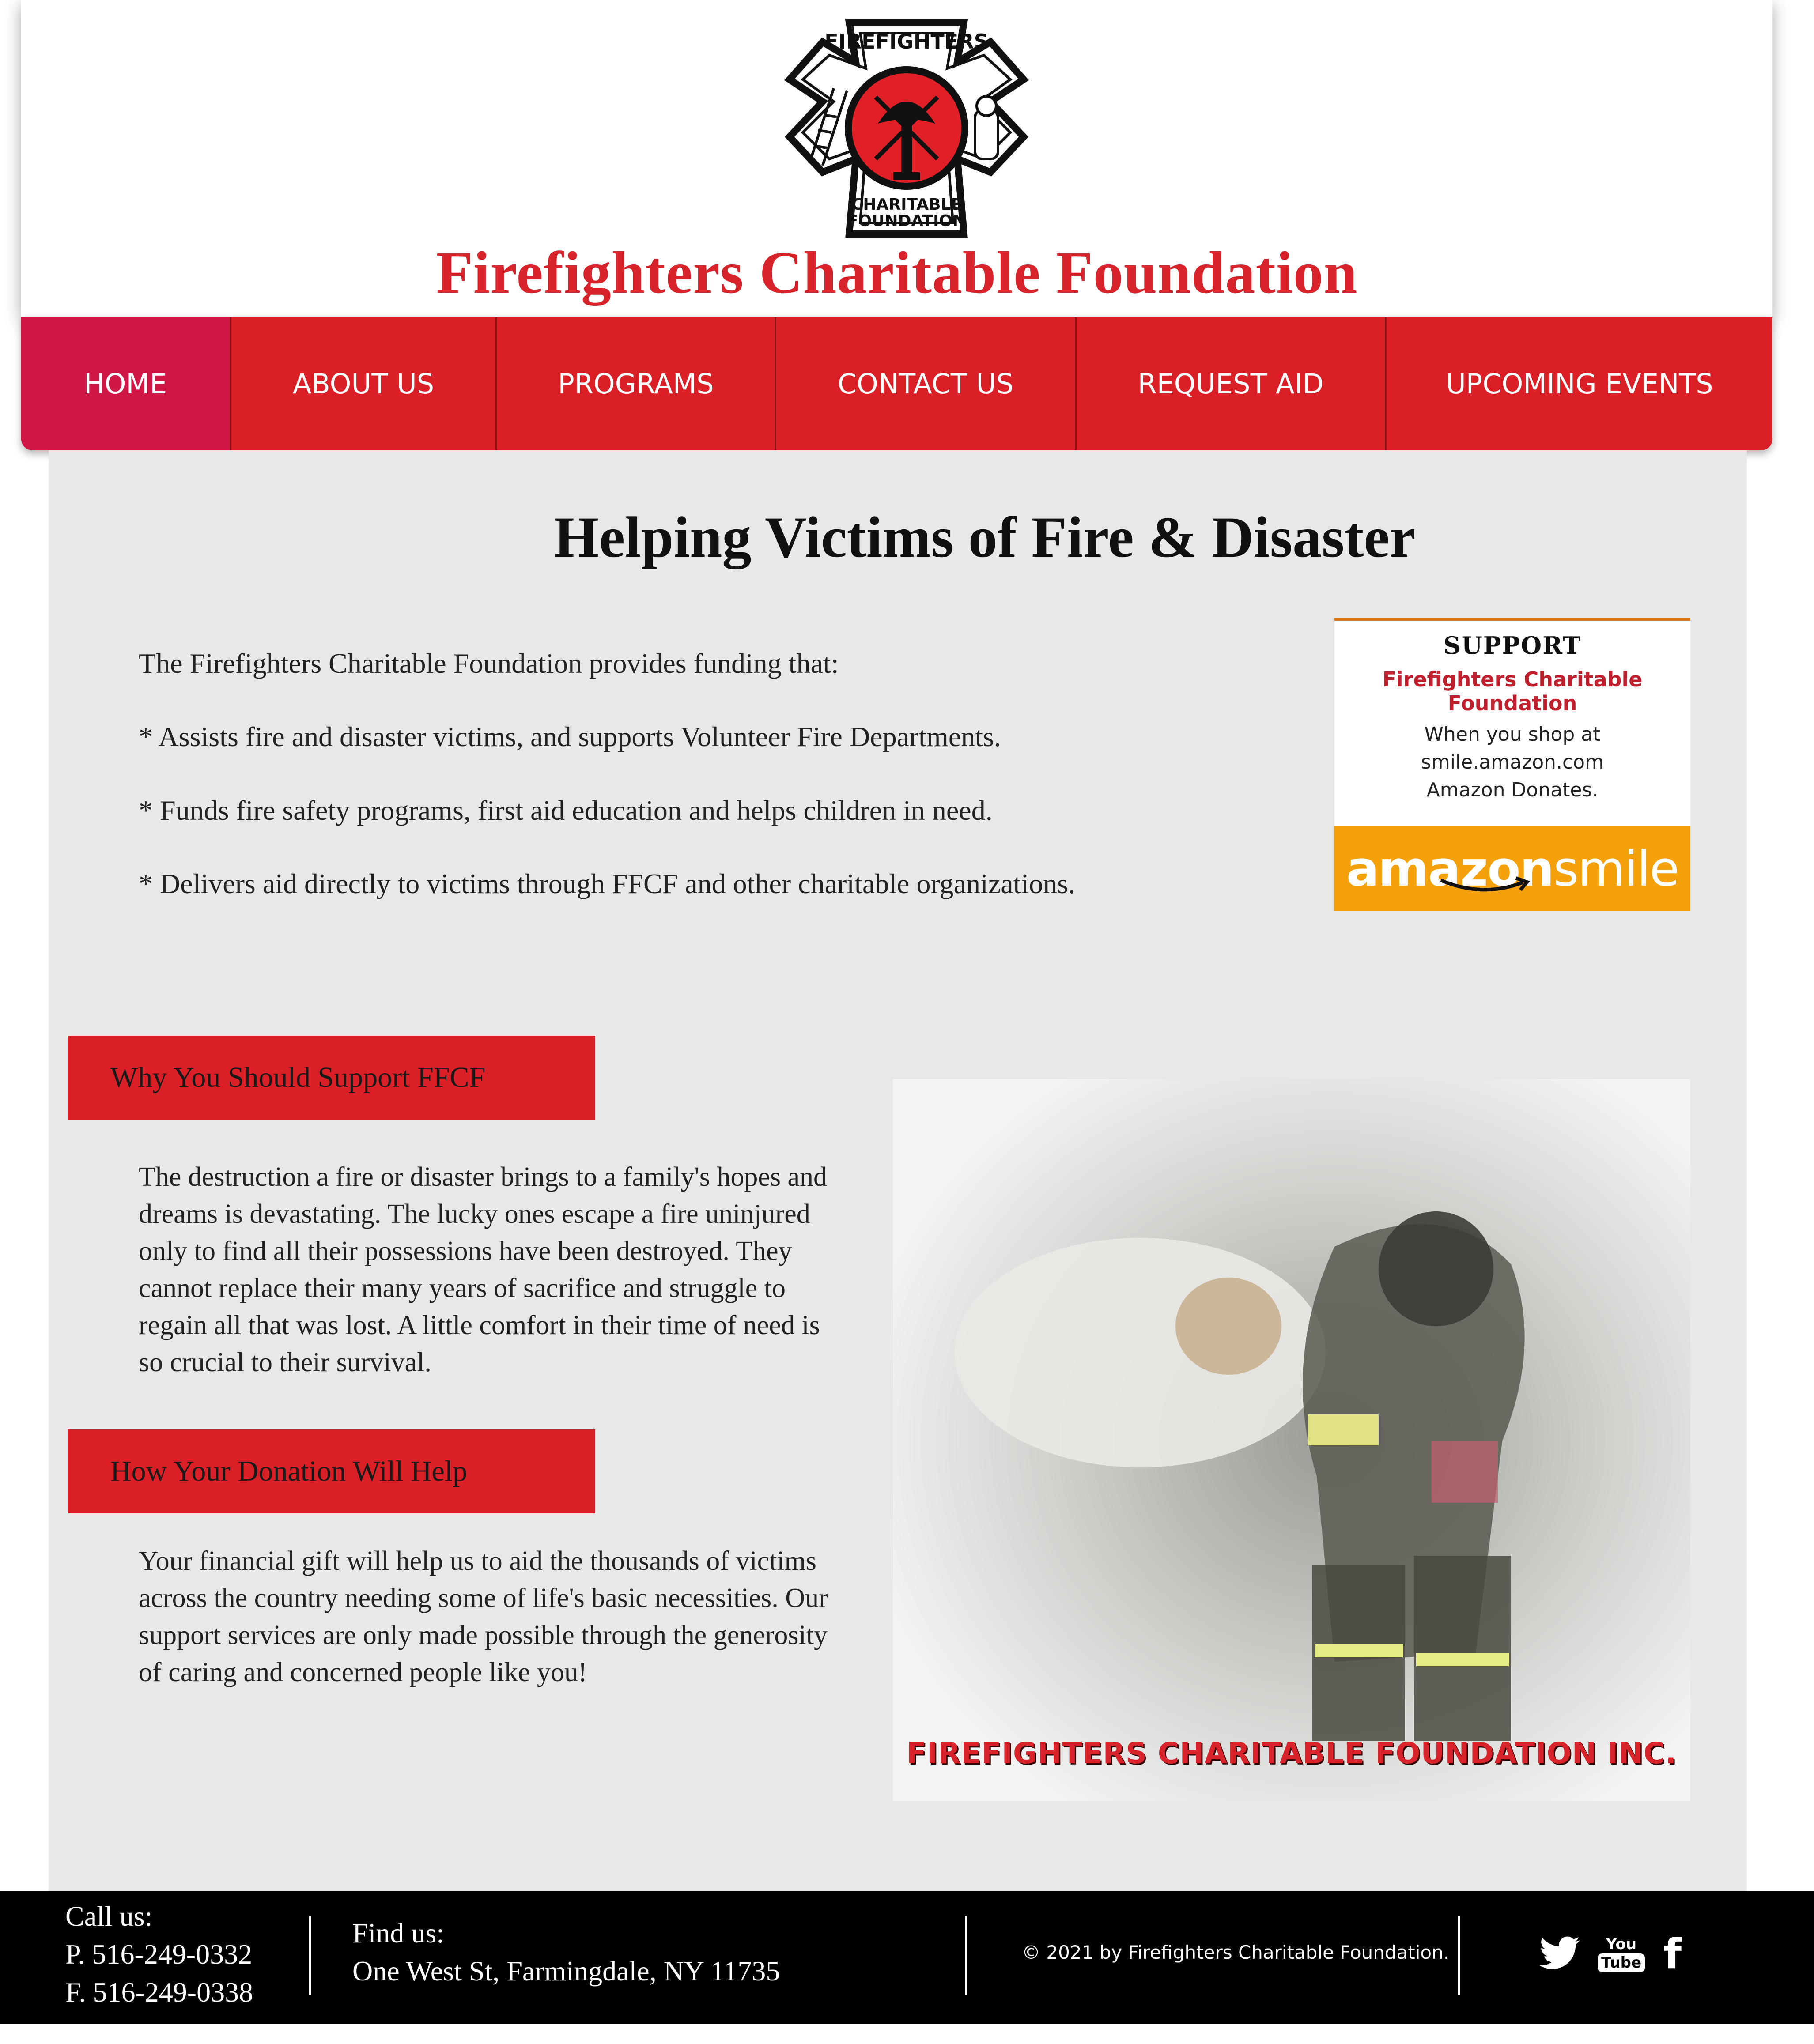 The image size is (1814, 2044). I want to click on page-headline: Helping Victims of Fire & Disaster, so click(985, 537).